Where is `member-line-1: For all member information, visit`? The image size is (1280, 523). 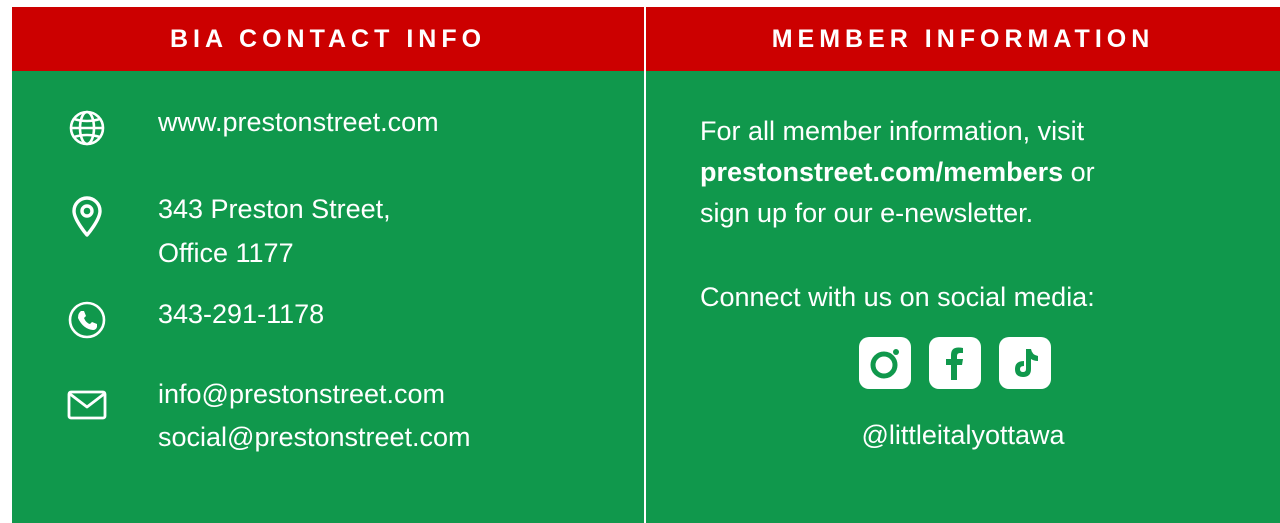
member-line-1: For all member information, visit is located at coordinates (892, 131).